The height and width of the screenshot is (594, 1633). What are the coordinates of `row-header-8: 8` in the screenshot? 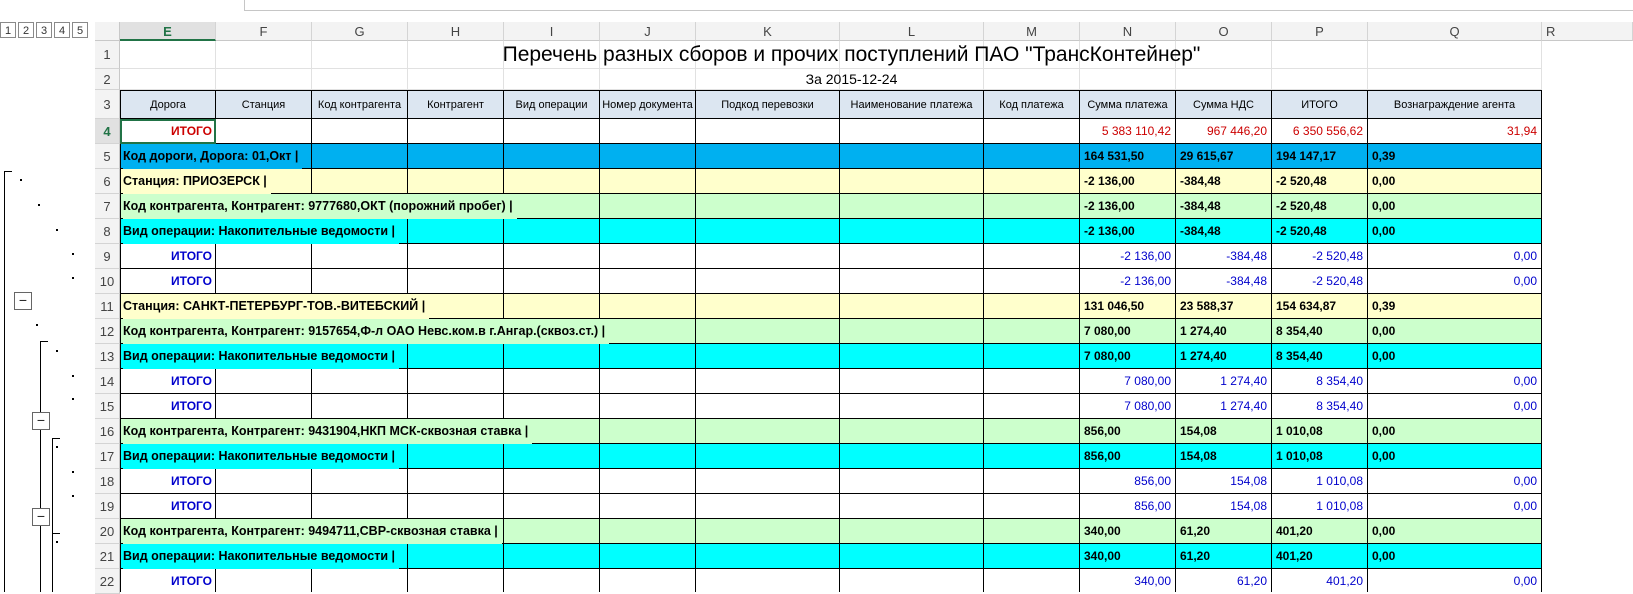 It's located at (107, 231).